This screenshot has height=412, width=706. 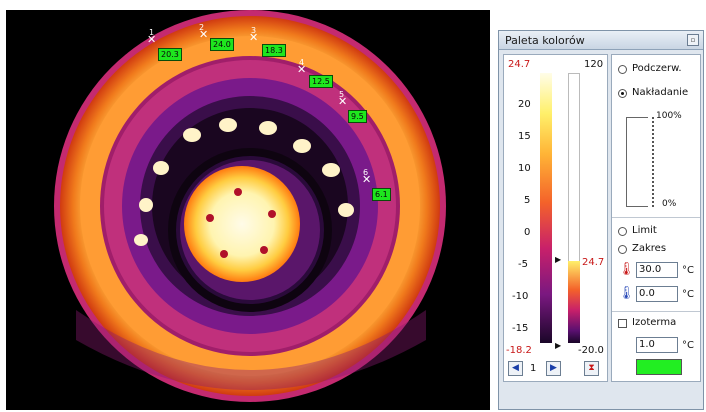 I want to click on auto-range-button: ⧗, so click(x=591, y=368).